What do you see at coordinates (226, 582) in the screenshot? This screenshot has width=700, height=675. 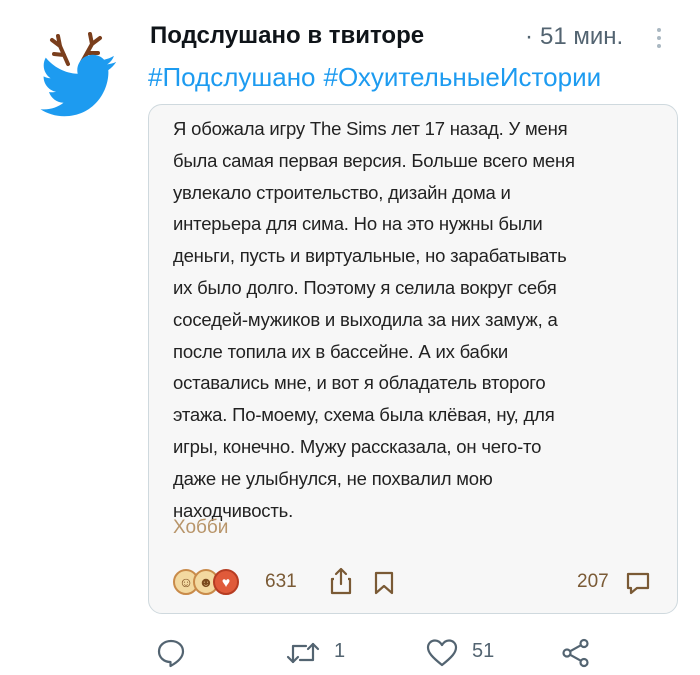 I see `heart-emoji-icon: ♥` at bounding box center [226, 582].